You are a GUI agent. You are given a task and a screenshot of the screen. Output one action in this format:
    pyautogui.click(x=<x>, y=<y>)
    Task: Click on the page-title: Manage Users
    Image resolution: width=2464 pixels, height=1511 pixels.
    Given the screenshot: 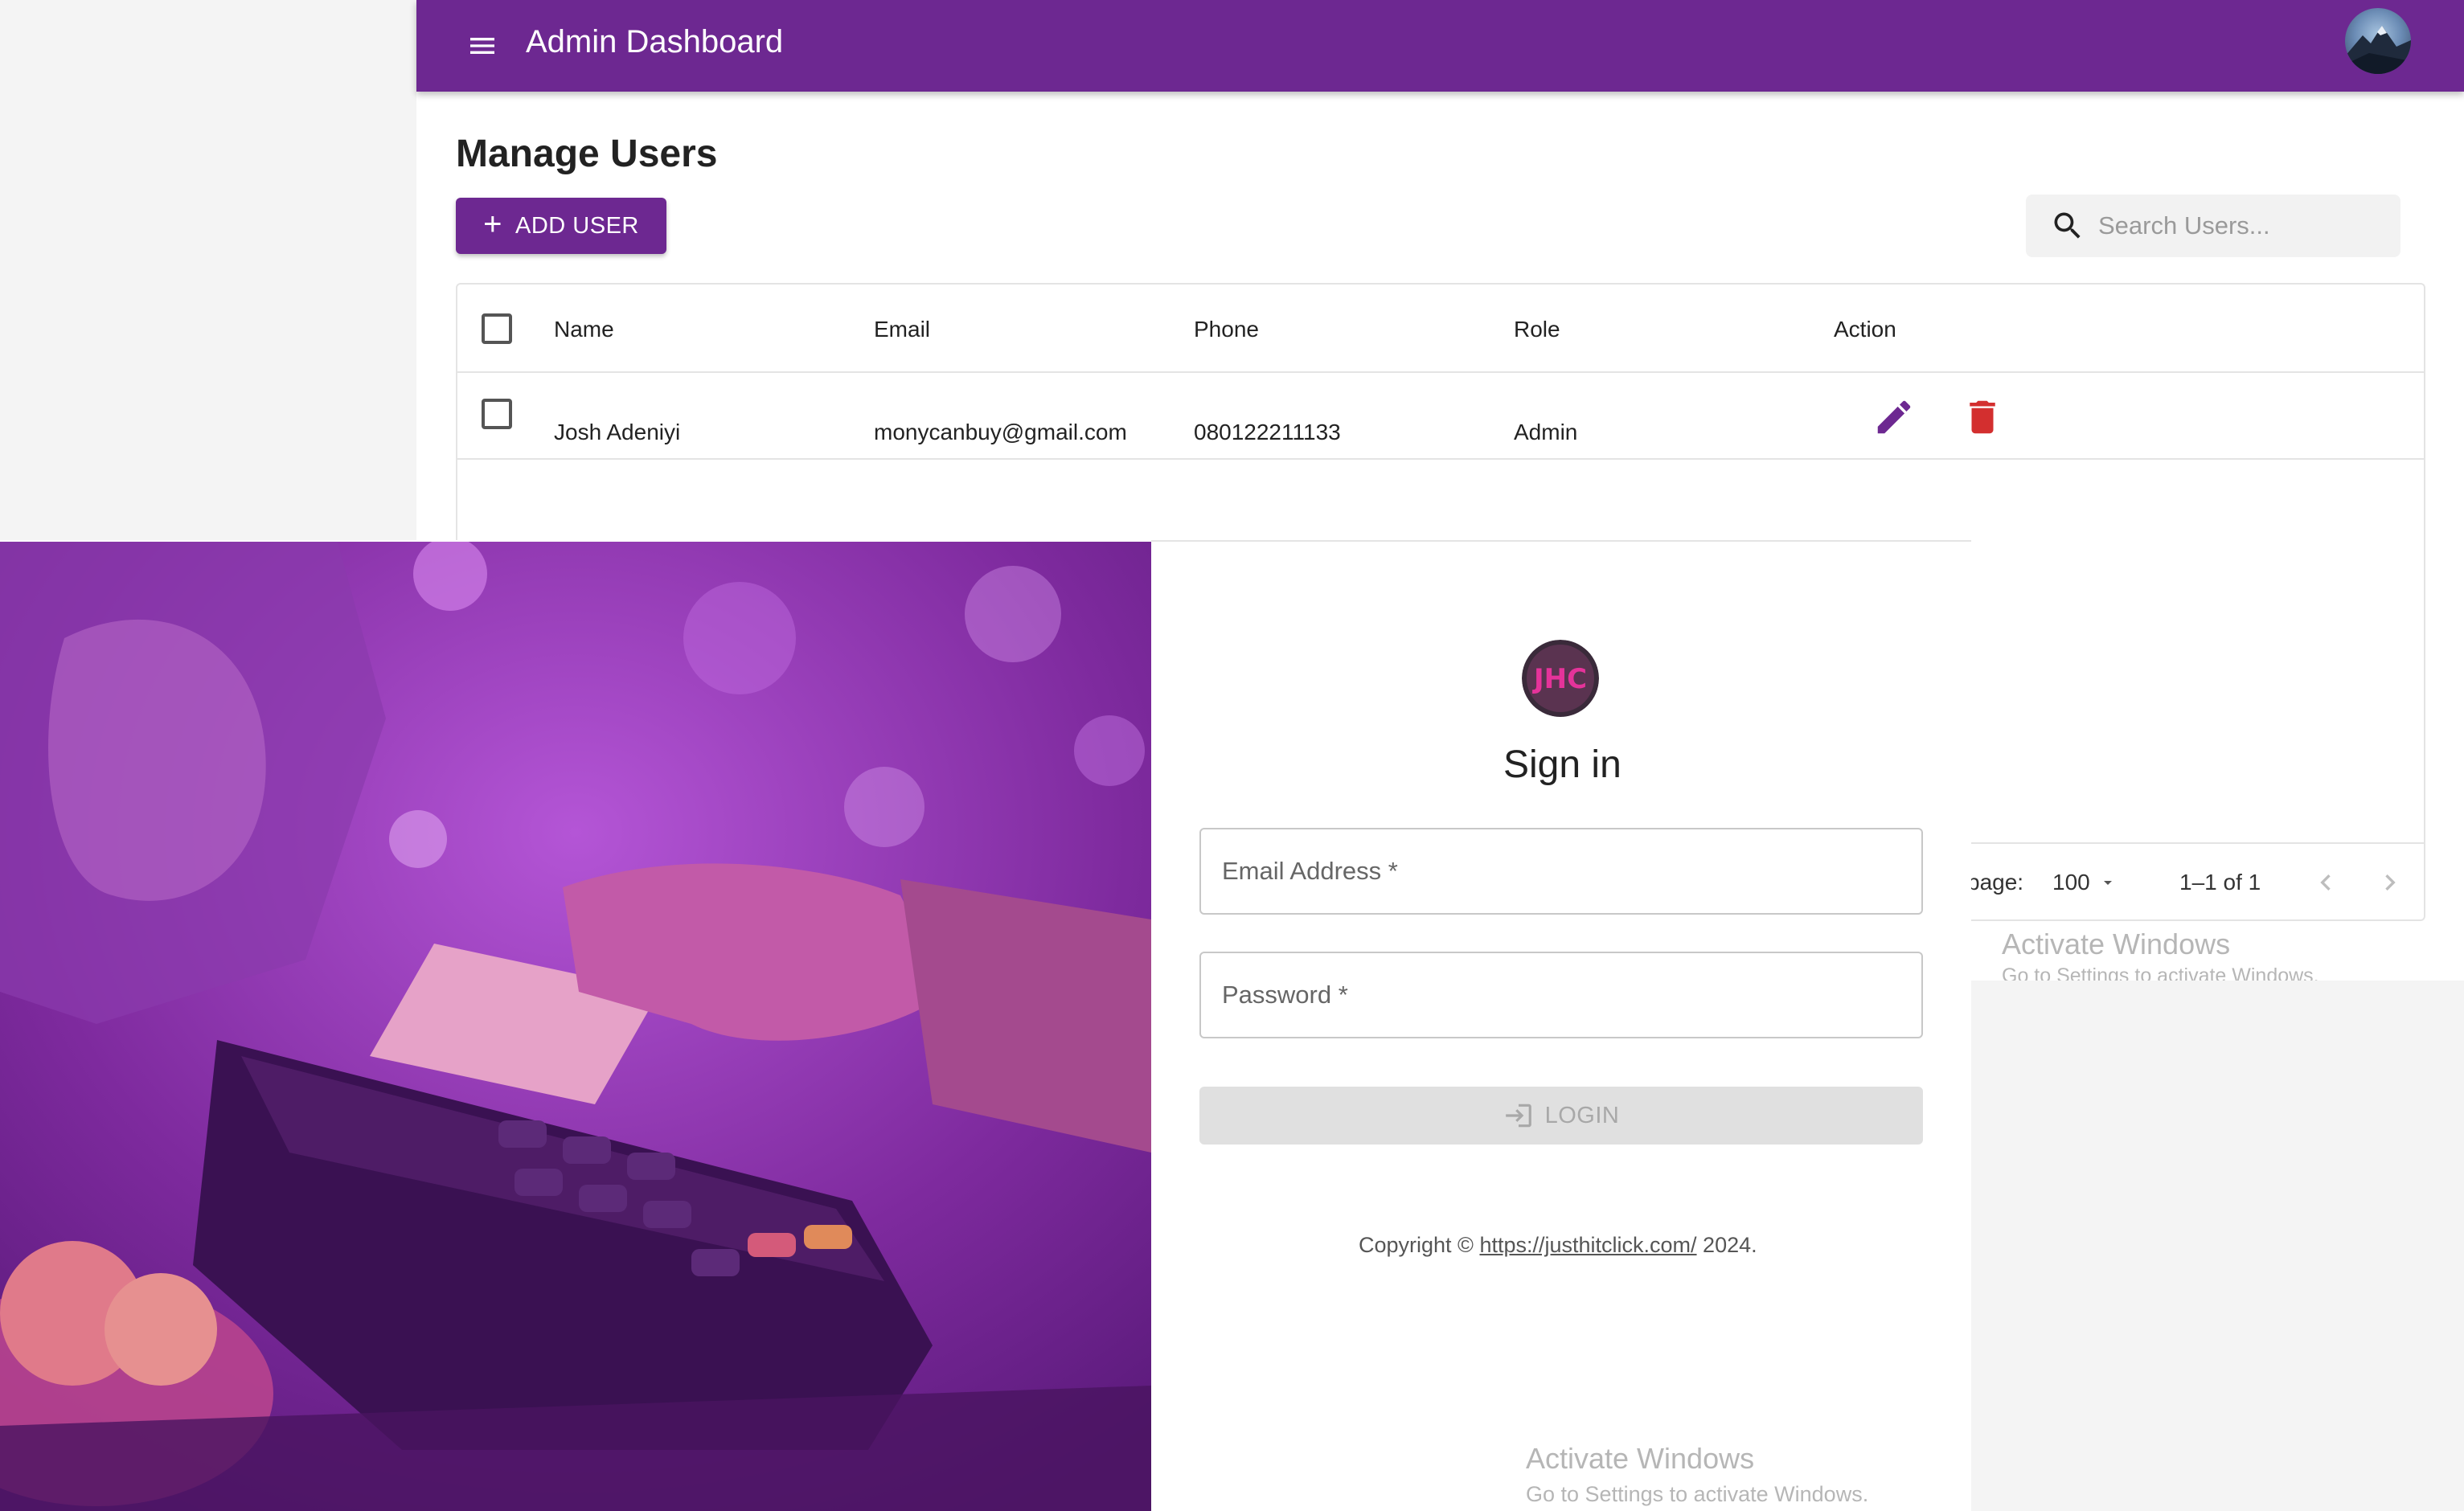 What is the action you would take?
    pyautogui.click(x=587, y=154)
    